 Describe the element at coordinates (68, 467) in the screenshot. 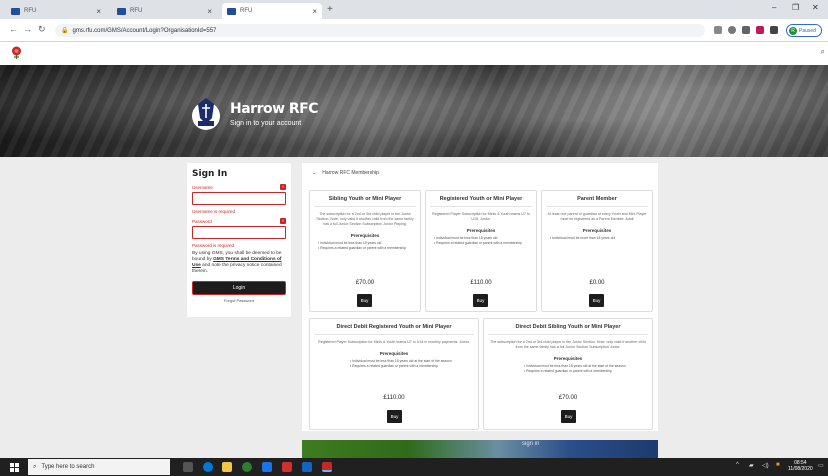

I see `taskbar-search-placeholder: Type here to search` at that location.